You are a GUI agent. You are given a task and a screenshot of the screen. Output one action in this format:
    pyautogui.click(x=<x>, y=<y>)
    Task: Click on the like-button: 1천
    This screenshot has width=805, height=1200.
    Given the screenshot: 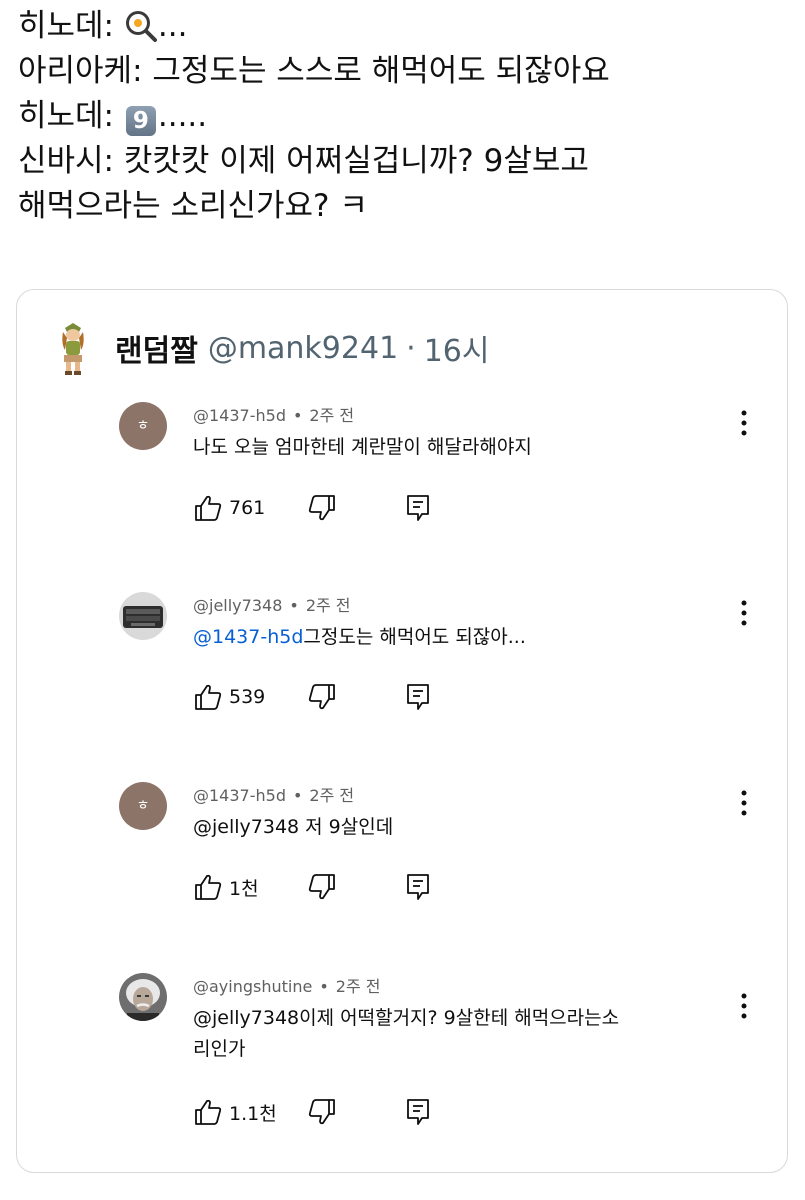 What is the action you would take?
    pyautogui.click(x=250, y=887)
    